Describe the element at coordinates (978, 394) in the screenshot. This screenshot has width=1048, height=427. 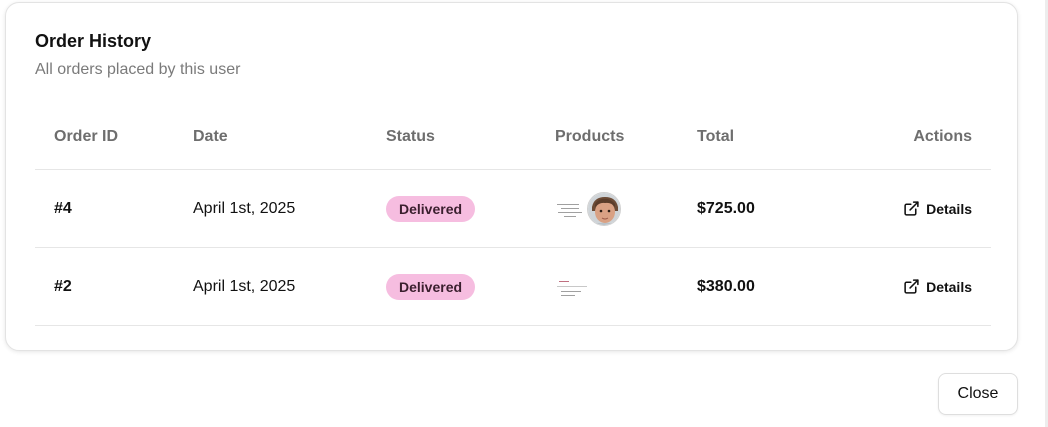
I see `close-button: Close` at that location.